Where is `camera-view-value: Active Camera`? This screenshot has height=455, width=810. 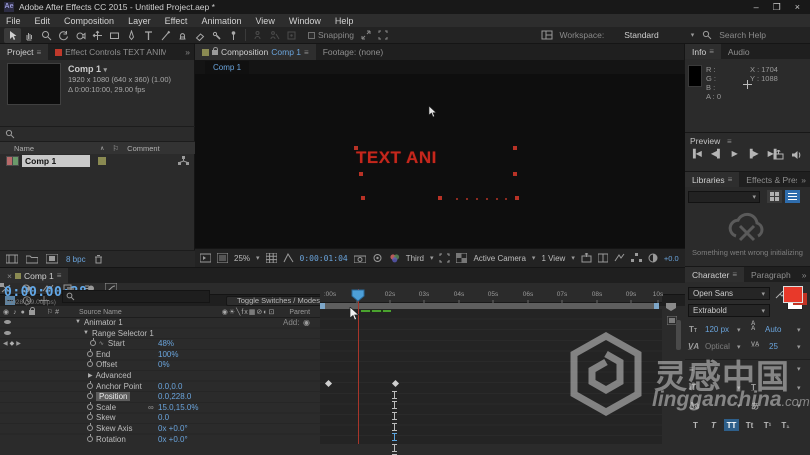 camera-view-value: Active Camera is located at coordinates (499, 258).